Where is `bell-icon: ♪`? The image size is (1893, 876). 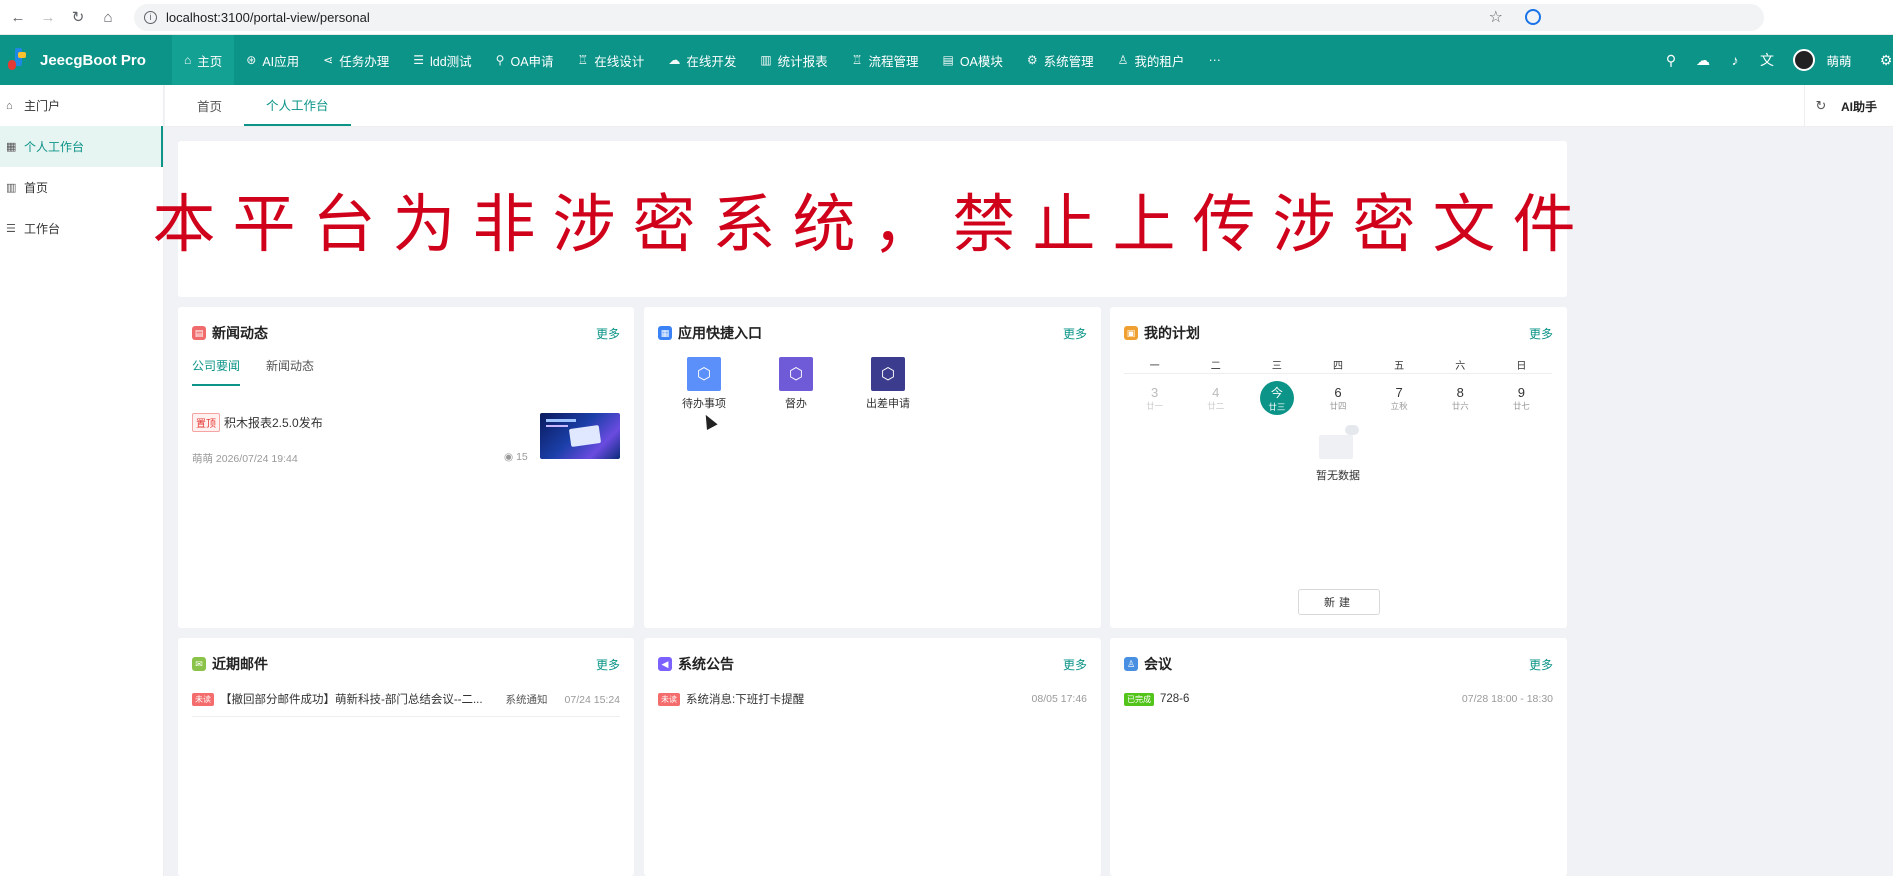 bell-icon: ♪ is located at coordinates (1735, 60).